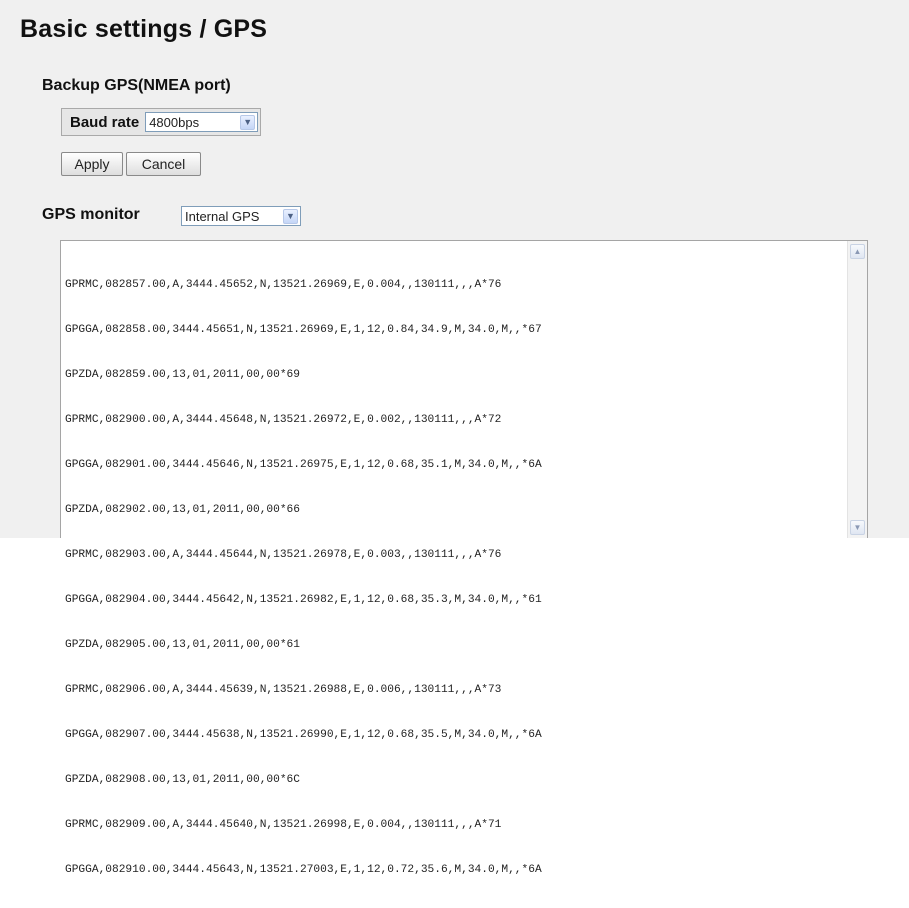 The image size is (909, 908). I want to click on backup-gps-heading: Backup GPS(NMEA port), so click(136, 85).